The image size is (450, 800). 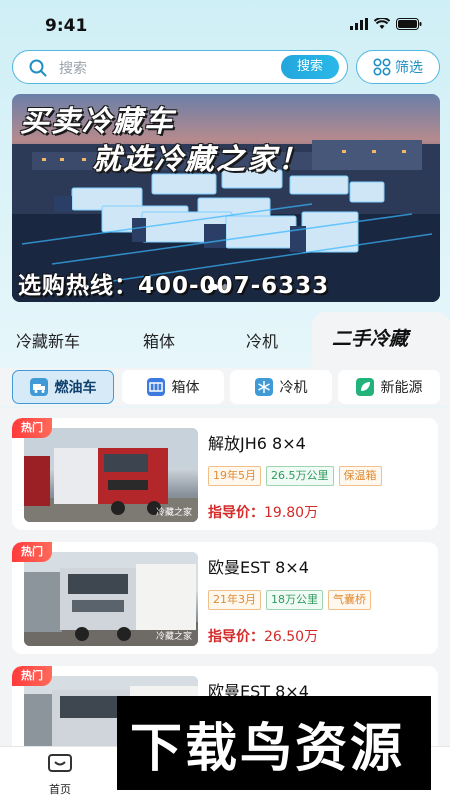 I want to click on banner-headline-2: 就选冷藏之家！, so click(x=201, y=159).